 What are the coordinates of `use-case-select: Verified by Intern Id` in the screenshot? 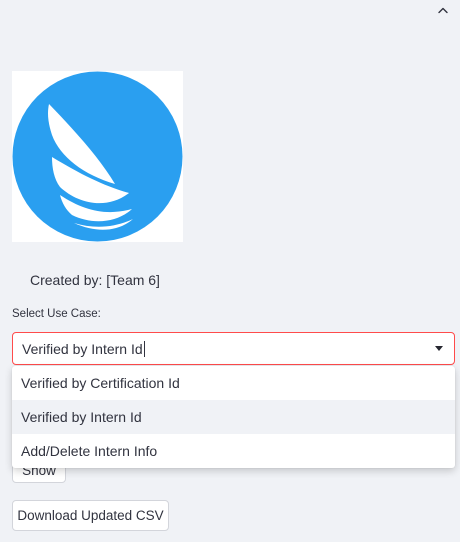 It's located at (233, 348).